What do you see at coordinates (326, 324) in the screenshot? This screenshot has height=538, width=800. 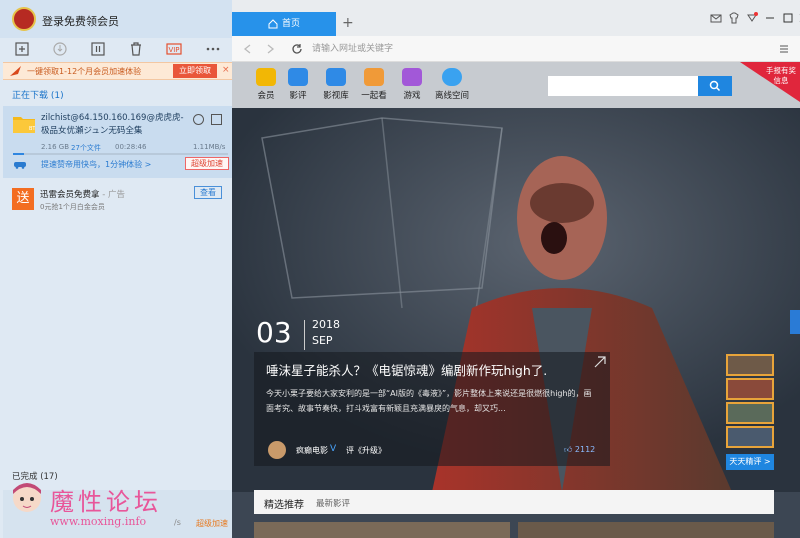 I see `date-year: 2018` at bounding box center [326, 324].